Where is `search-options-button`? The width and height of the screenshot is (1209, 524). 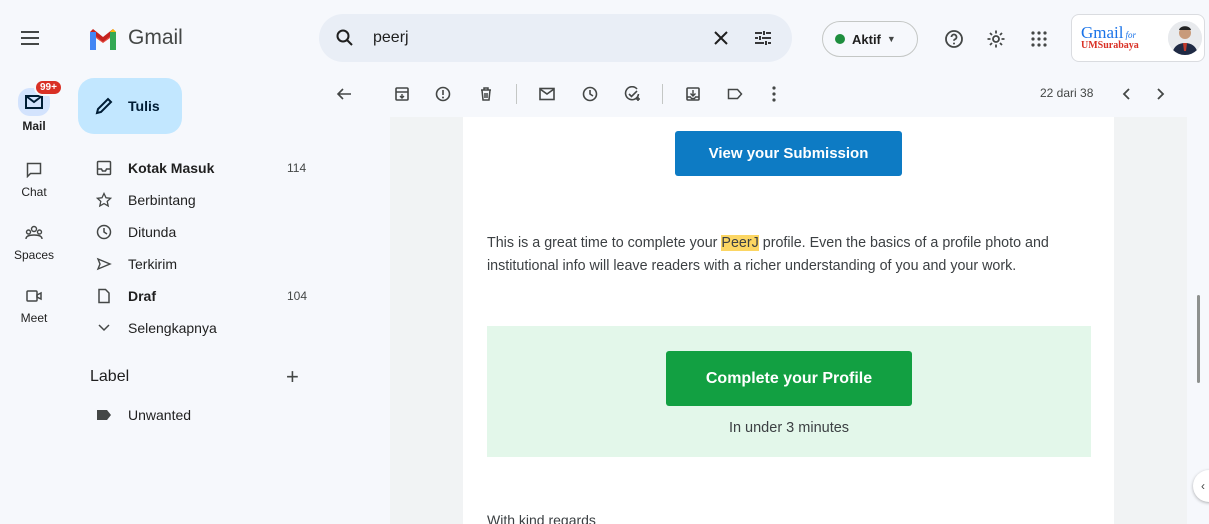
search-options-button is located at coordinates (763, 38).